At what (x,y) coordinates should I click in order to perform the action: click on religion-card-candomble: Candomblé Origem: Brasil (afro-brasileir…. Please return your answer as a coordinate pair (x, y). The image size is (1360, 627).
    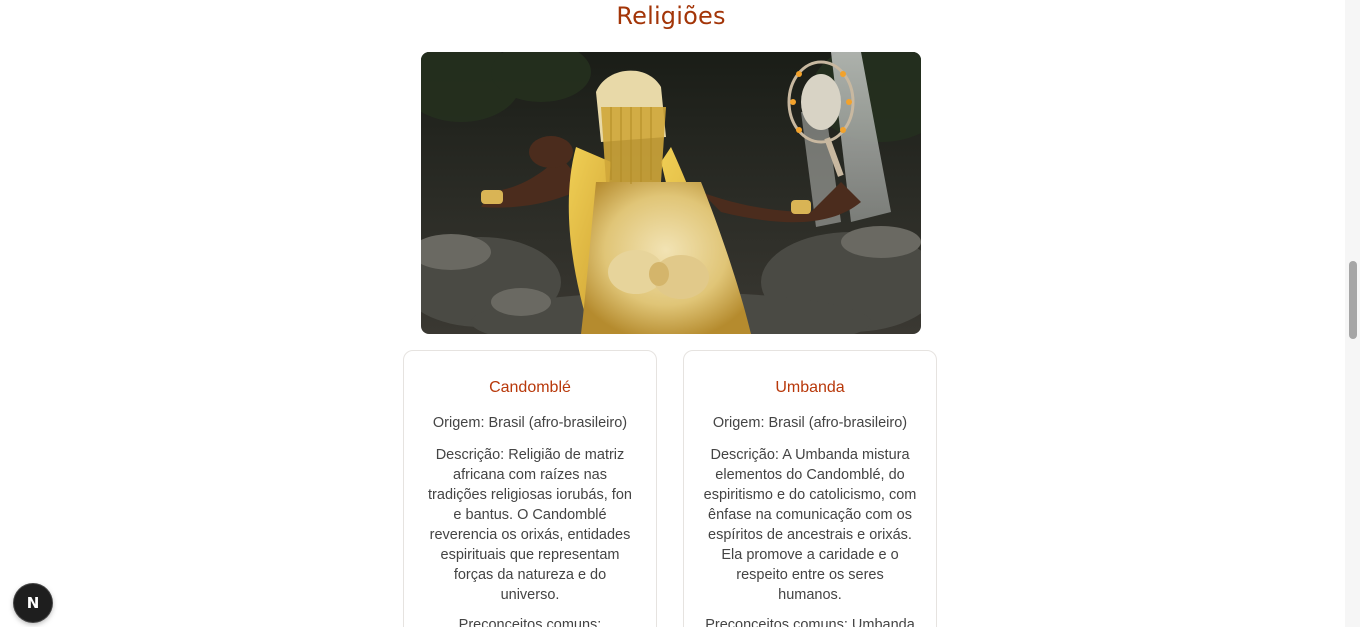
    Looking at the image, I should click on (530, 488).